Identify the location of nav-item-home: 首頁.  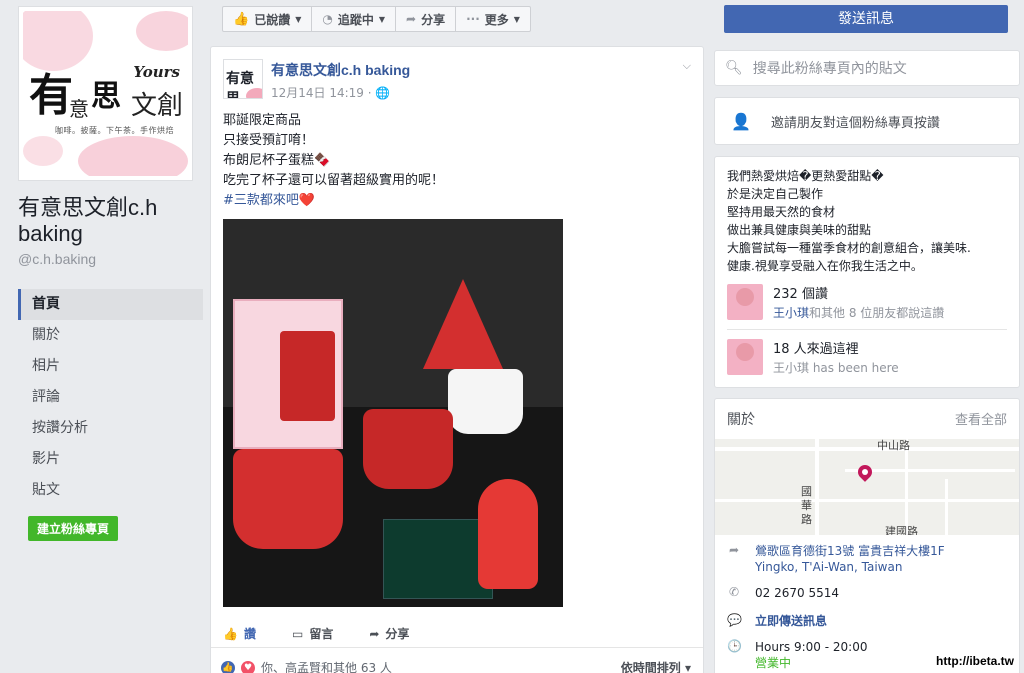
(110, 304).